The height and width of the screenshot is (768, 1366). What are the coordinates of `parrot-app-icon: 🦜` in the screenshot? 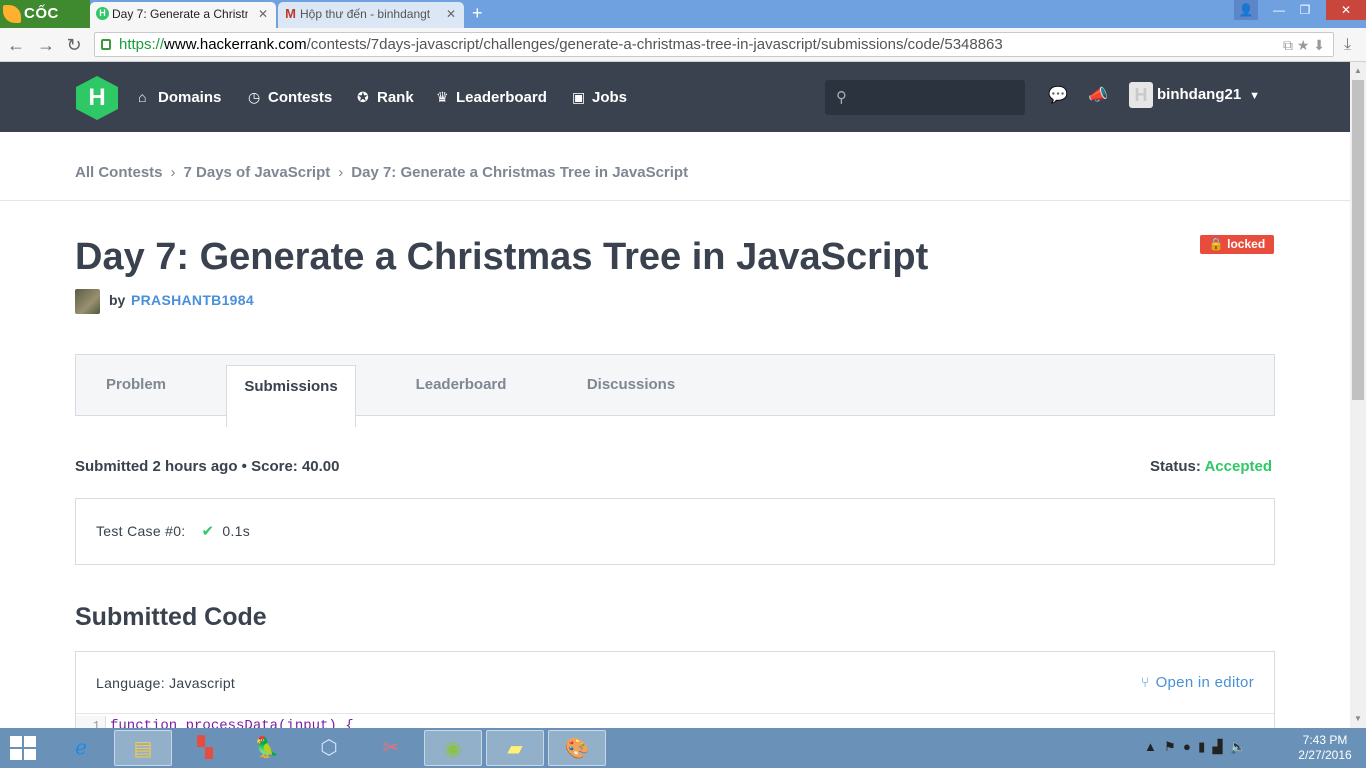 It's located at (267, 748).